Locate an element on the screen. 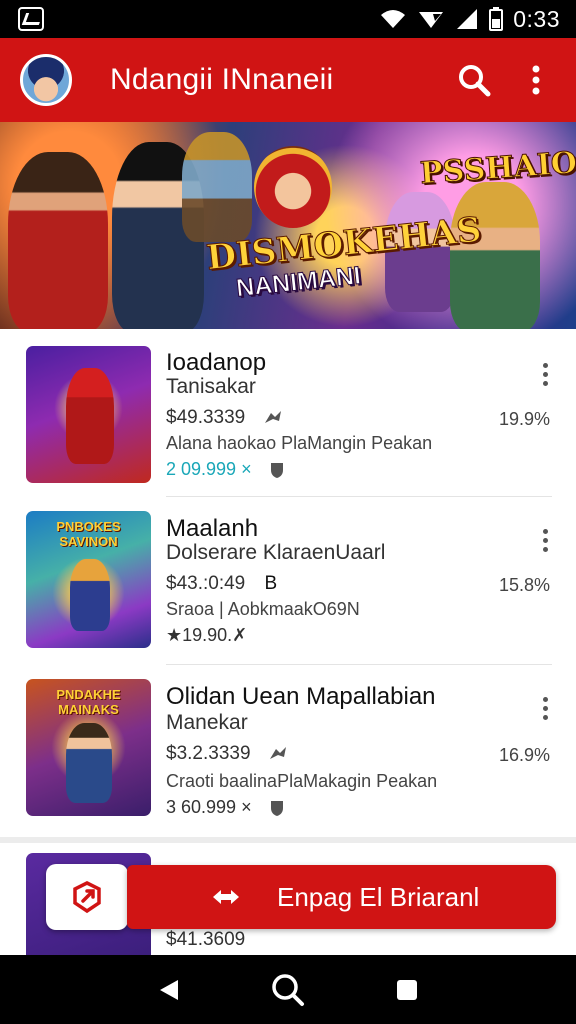 The width and height of the screenshot is (576, 1024). banner-hero-figure is located at coordinates (58, 240).